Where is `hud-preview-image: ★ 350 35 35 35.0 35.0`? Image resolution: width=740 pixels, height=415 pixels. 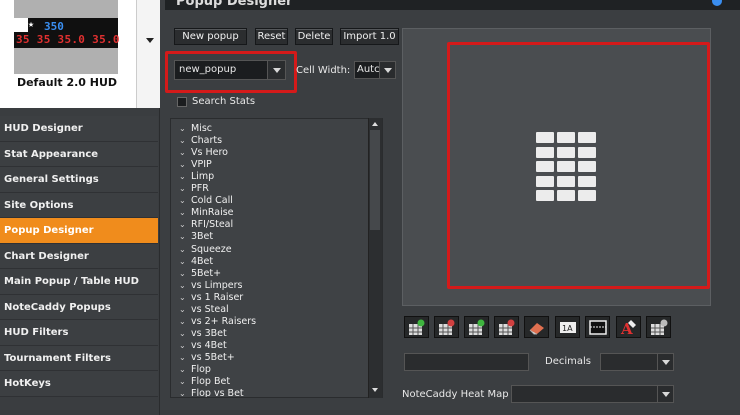
hud-preview-image: ★ 350 35 35 35.0 35.0 is located at coordinates (67, 37).